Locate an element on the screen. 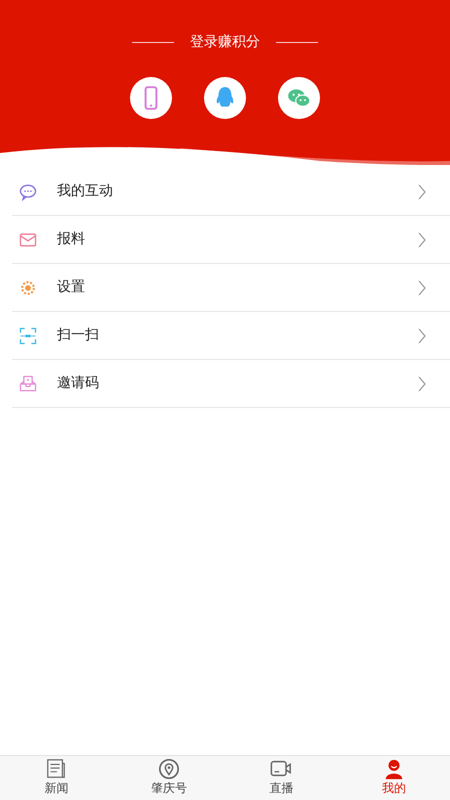 The width and height of the screenshot is (450, 800). menu-label: 扫一扫 is located at coordinates (78, 335).